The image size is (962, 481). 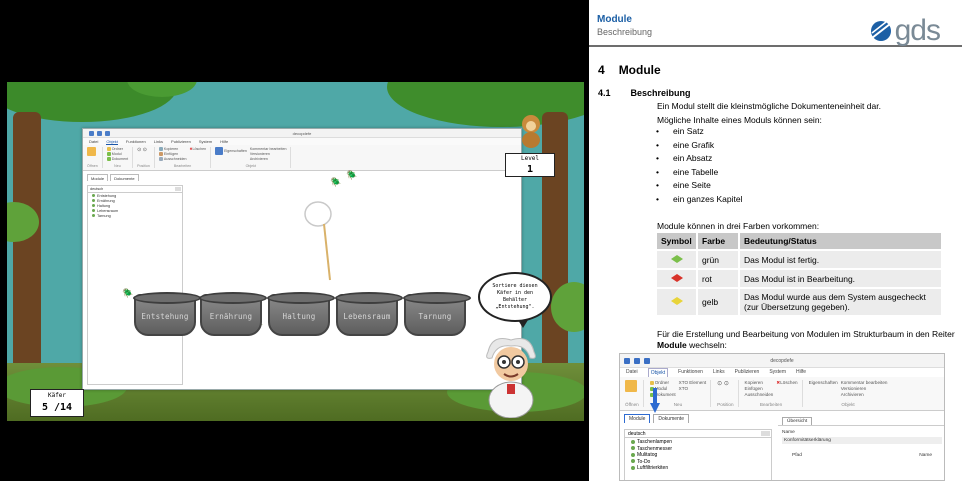 I want to click on table-header: Farbe, so click(x=717, y=241).